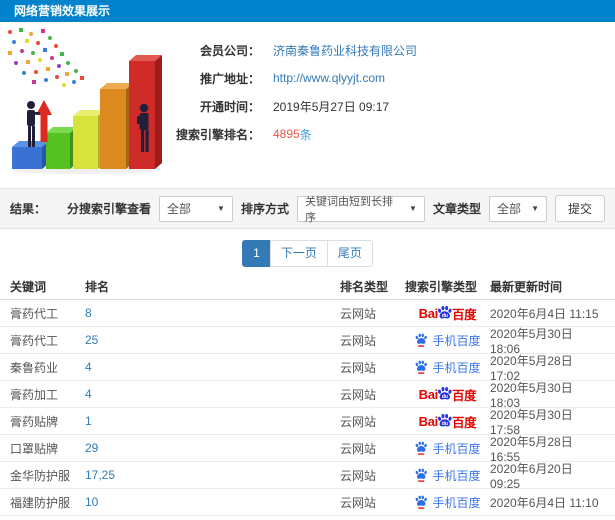 Image resolution: width=615 pixels, height=520 pixels. I want to click on rank-link: 10, so click(212, 502).